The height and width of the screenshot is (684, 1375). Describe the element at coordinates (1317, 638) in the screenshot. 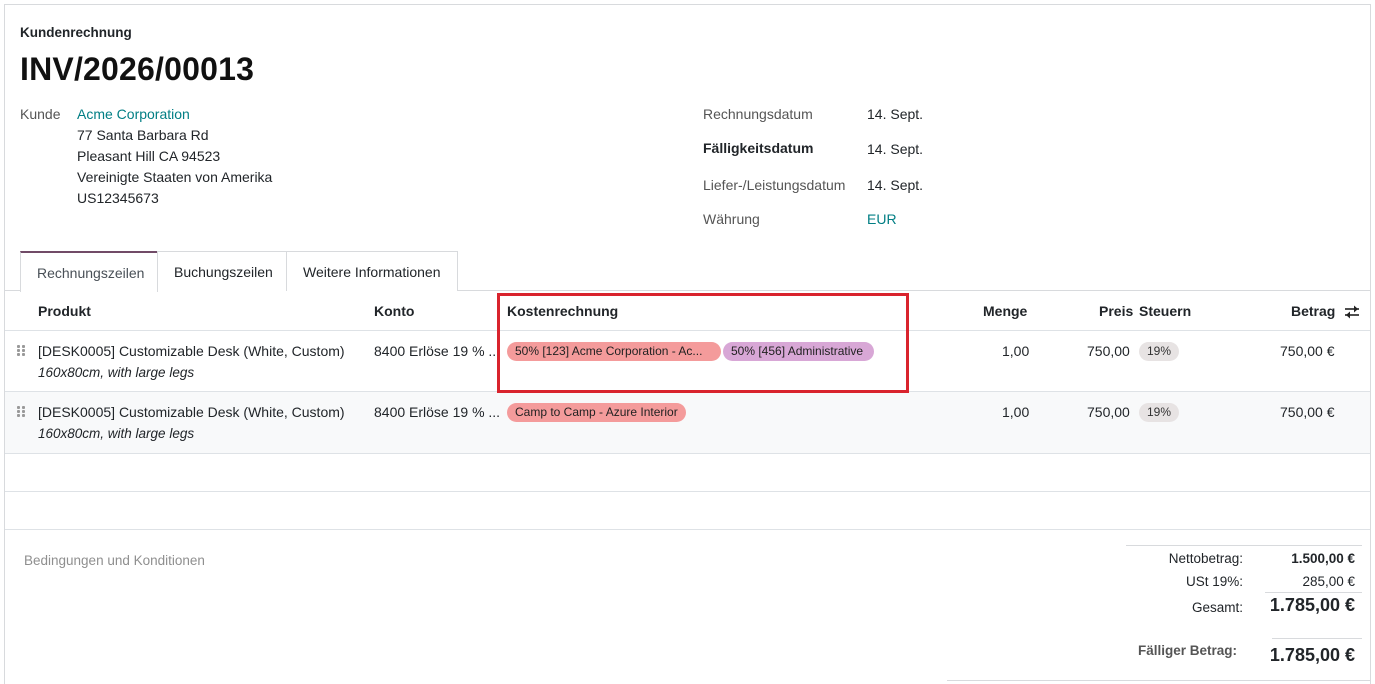

I see `due-divider` at that location.